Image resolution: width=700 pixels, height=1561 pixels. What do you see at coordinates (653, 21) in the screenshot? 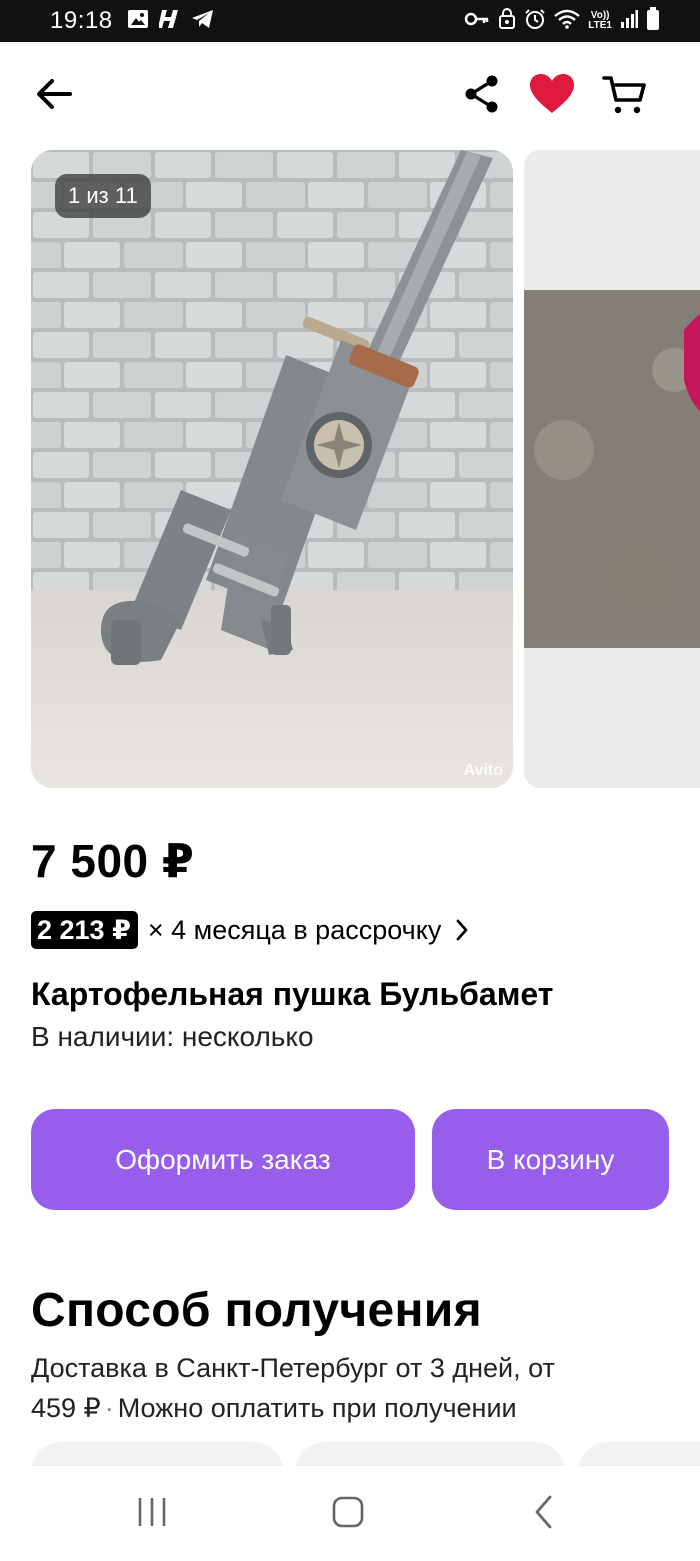
I see `battery-icon` at bounding box center [653, 21].